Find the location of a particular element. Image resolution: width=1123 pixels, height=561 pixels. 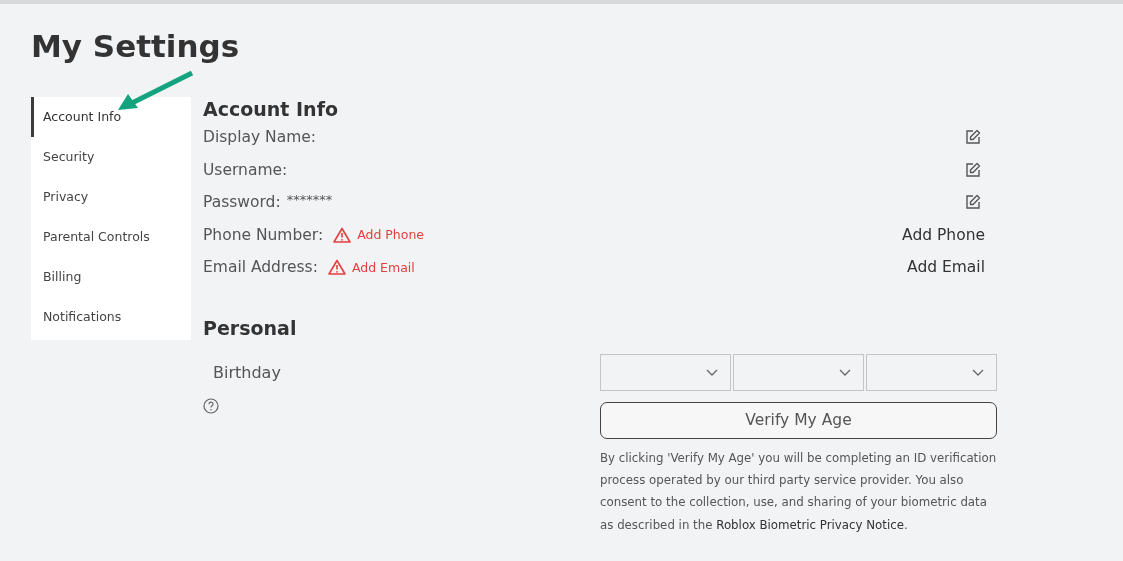

sidebar-item: Billing is located at coordinates (111, 277).